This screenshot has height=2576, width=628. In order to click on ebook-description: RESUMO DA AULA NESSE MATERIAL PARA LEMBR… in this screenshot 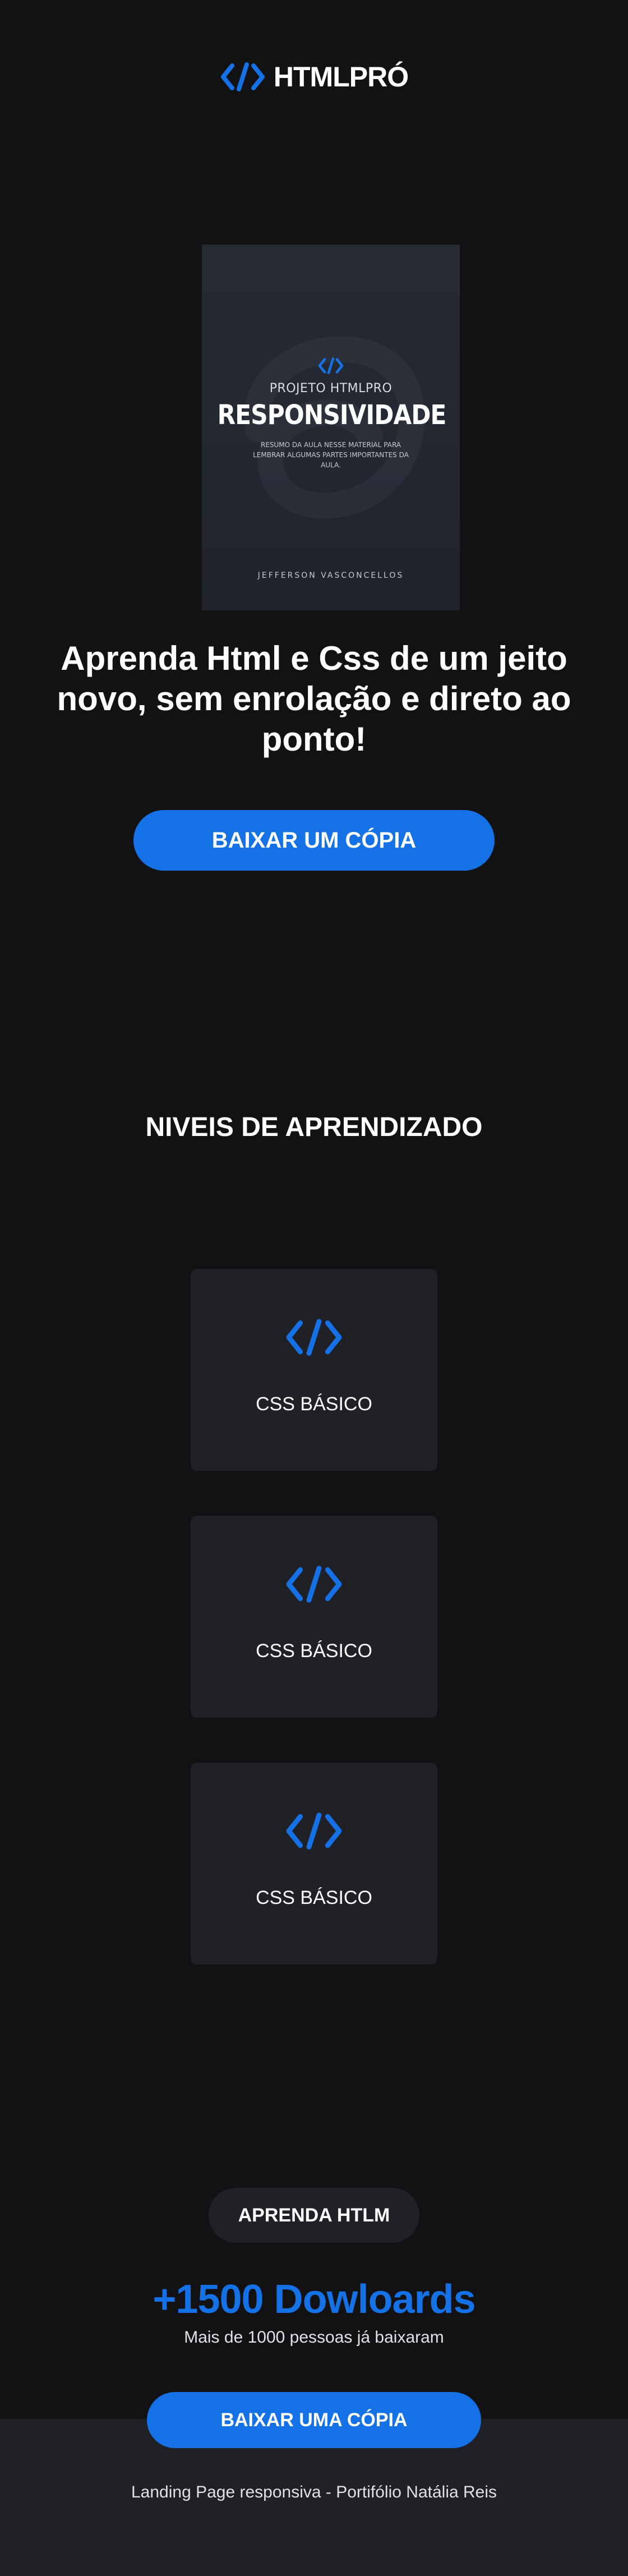, I will do `click(331, 455)`.